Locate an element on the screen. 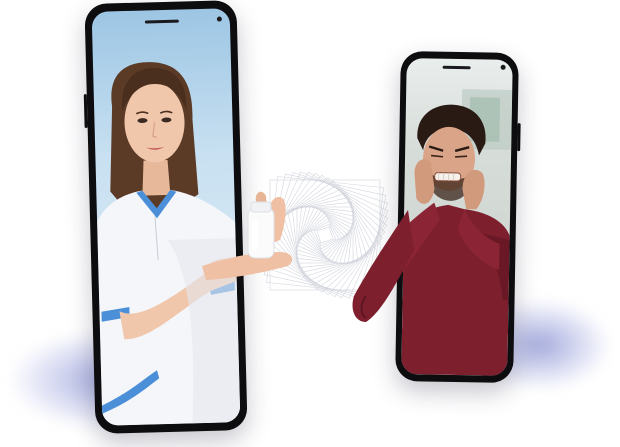 The height and width of the screenshot is (447, 620). spiral-square is located at coordinates (325, 235).